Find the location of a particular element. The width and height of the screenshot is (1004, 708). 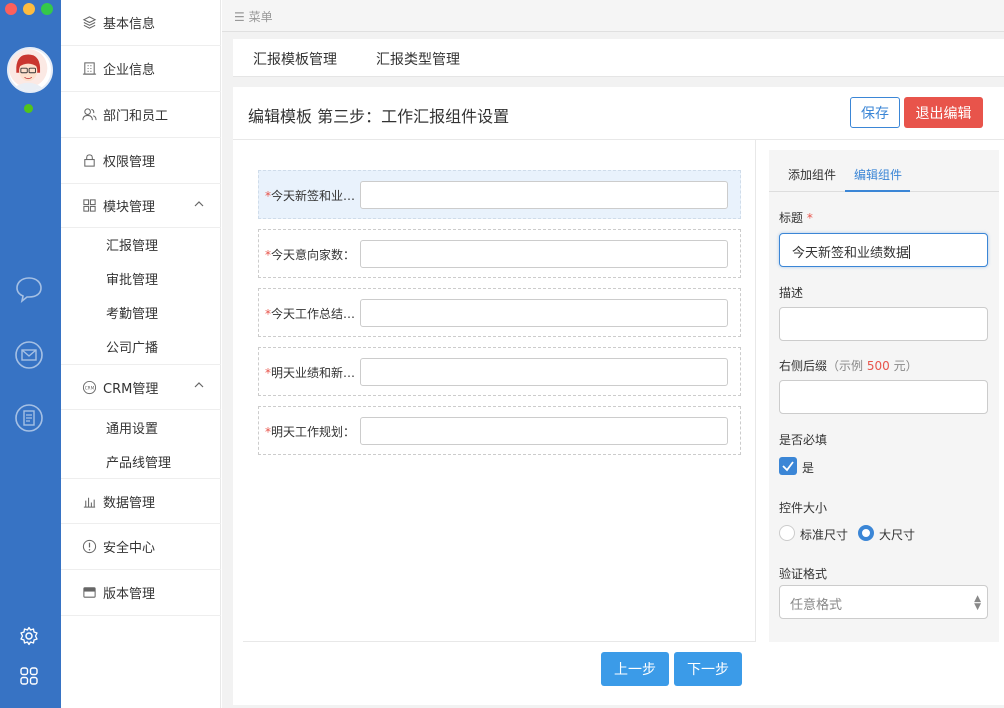

title-label: 标题 * is located at coordinates (796, 217).